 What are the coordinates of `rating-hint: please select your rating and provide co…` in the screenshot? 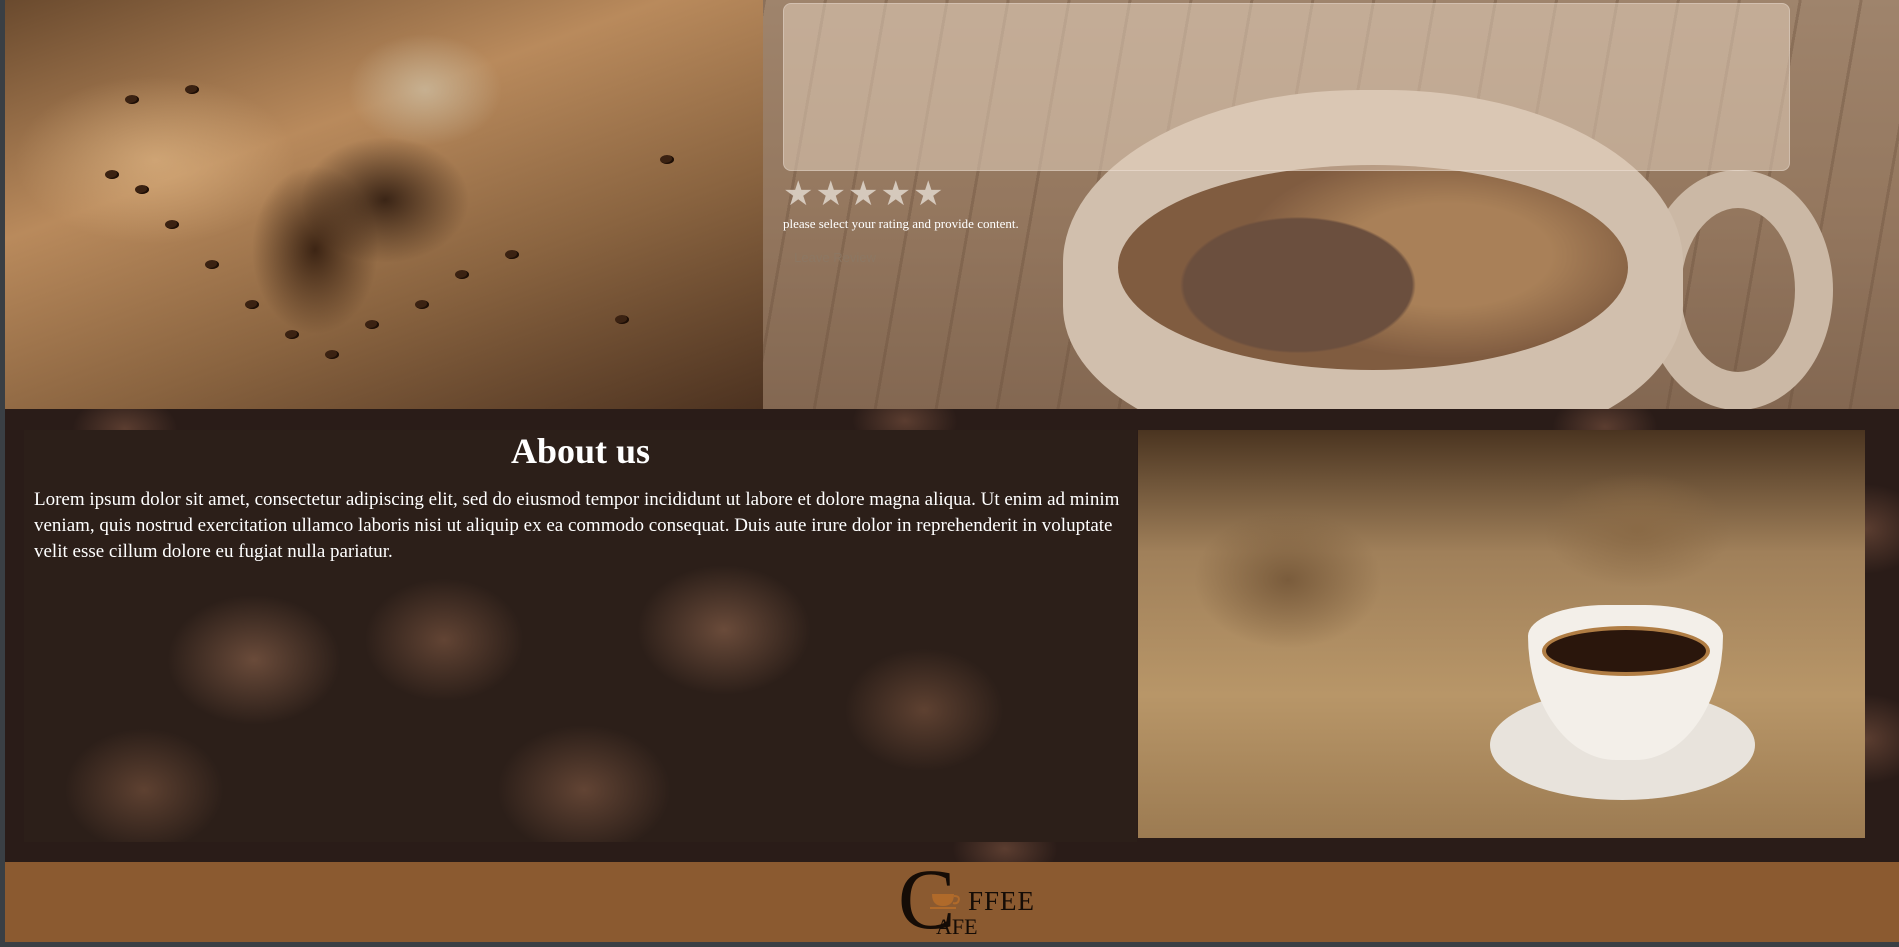 It's located at (901, 223).